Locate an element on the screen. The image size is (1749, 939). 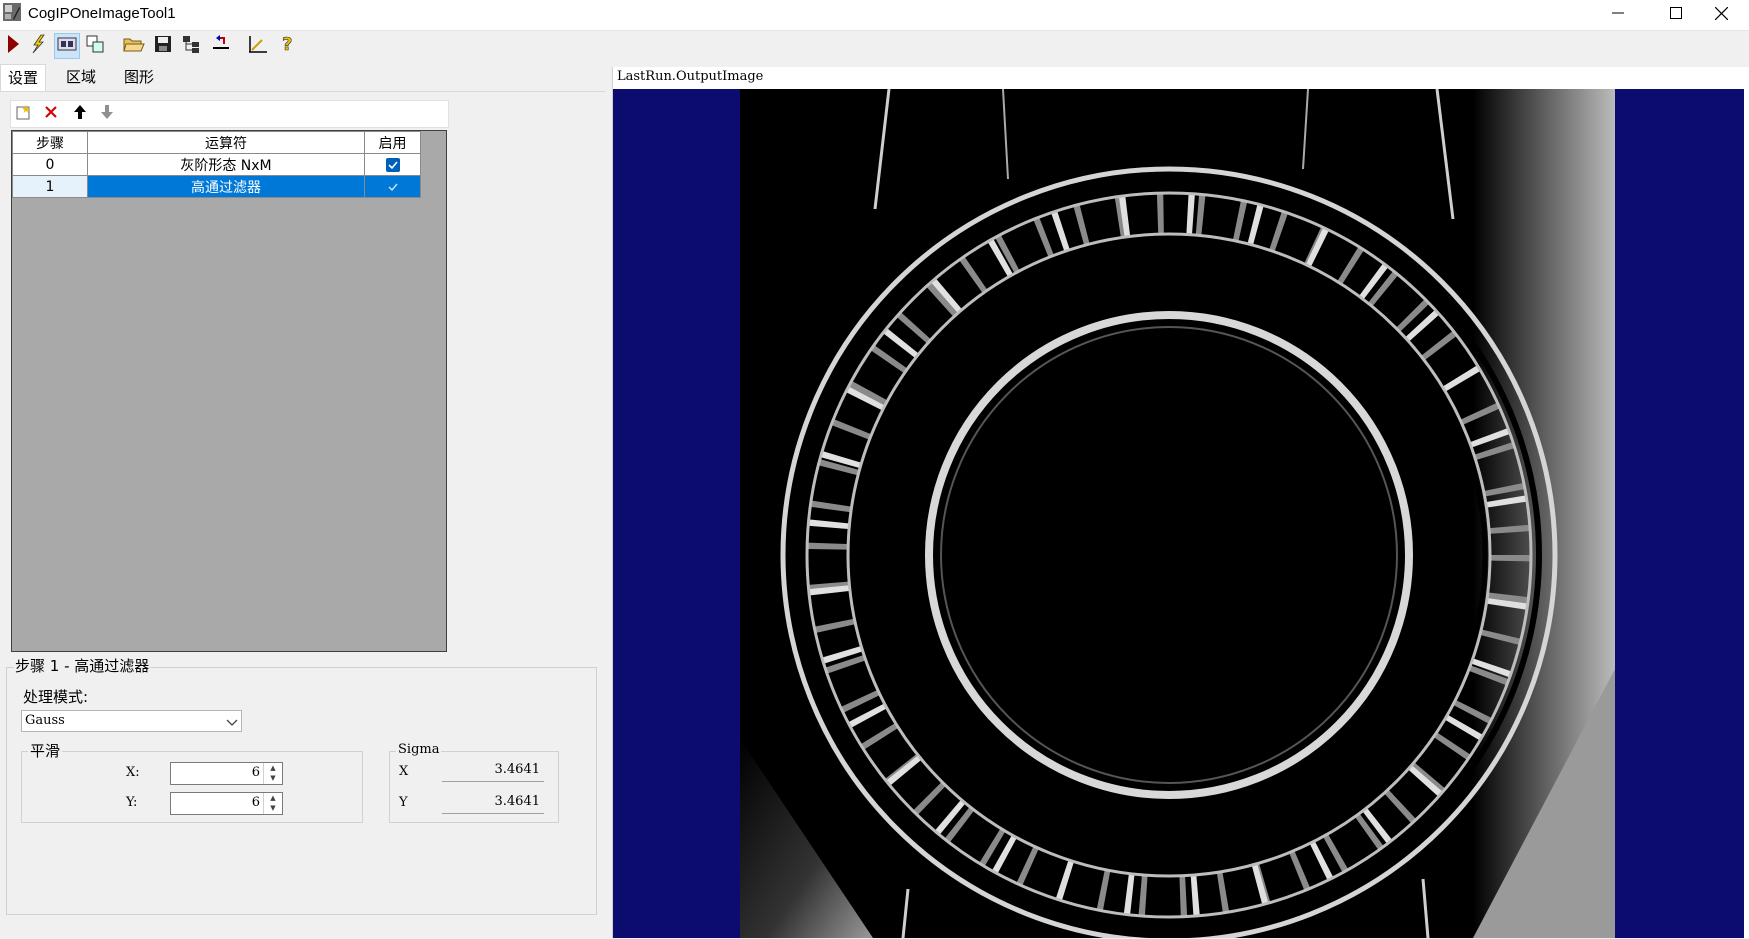
operator-cell: 高通过滤器 is located at coordinates (226, 186).